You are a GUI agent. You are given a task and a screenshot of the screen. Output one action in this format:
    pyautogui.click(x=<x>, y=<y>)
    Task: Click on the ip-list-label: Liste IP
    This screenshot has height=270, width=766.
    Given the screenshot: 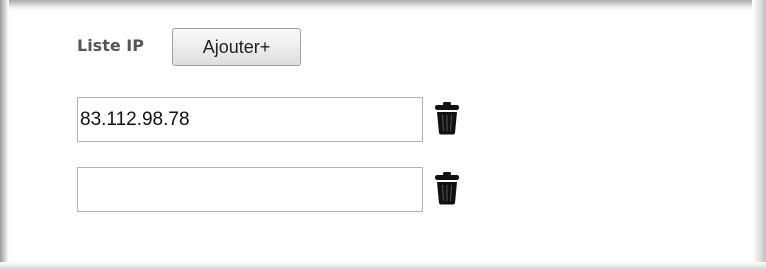 What is the action you would take?
    pyautogui.click(x=110, y=45)
    